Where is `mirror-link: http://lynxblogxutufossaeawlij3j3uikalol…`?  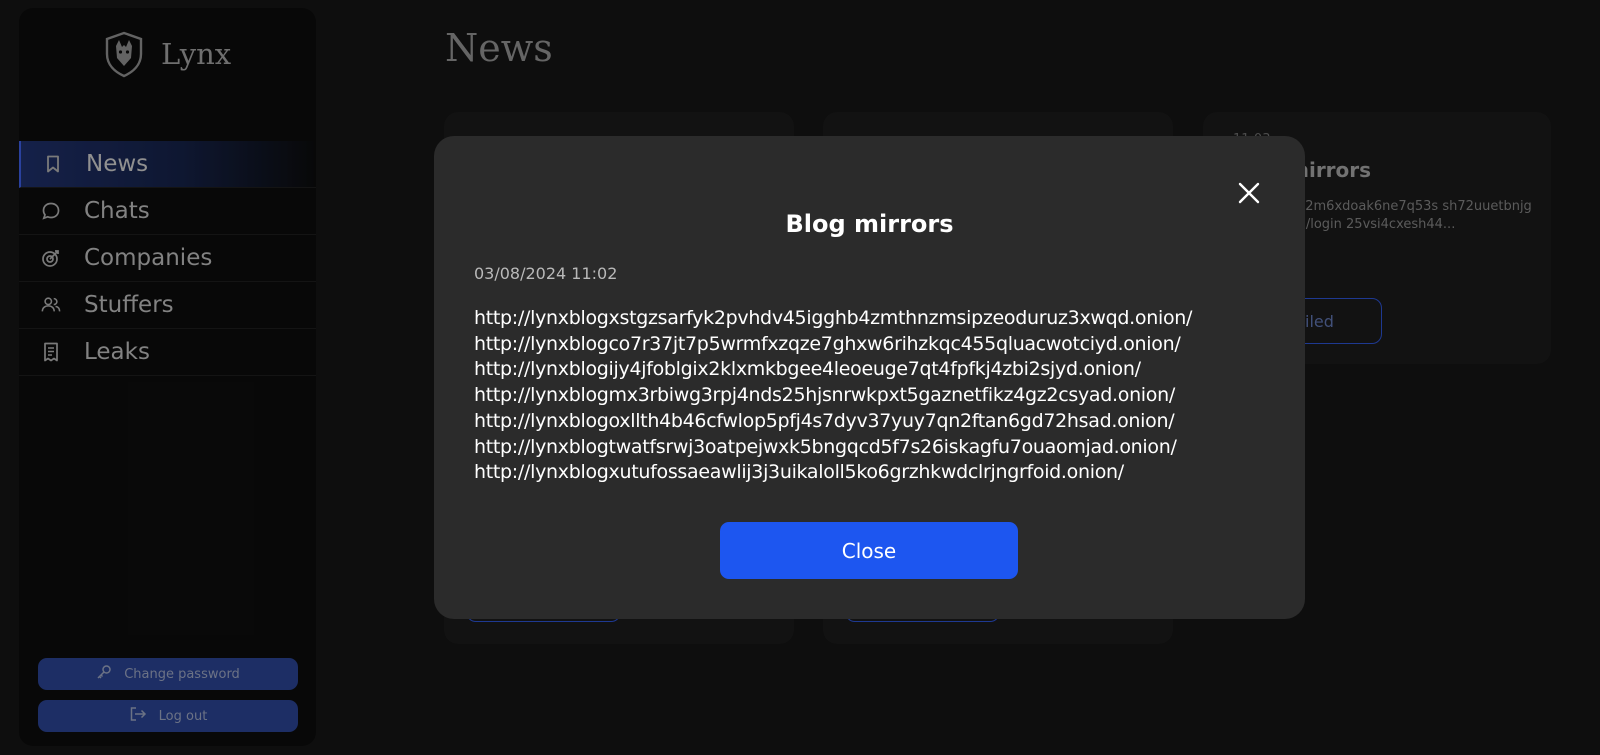
mirror-link: http://lynxblogxutufossaeawlij3j3uikalol… is located at coordinates (884, 473).